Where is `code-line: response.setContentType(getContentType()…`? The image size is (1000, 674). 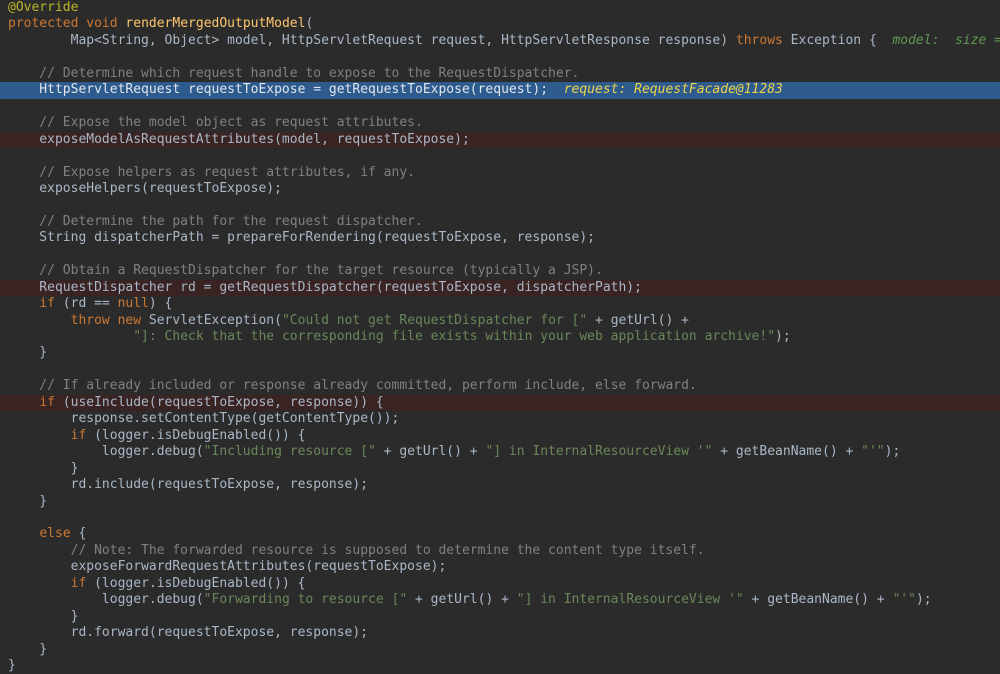 code-line: response.setContentType(getContentType()… is located at coordinates (500, 419).